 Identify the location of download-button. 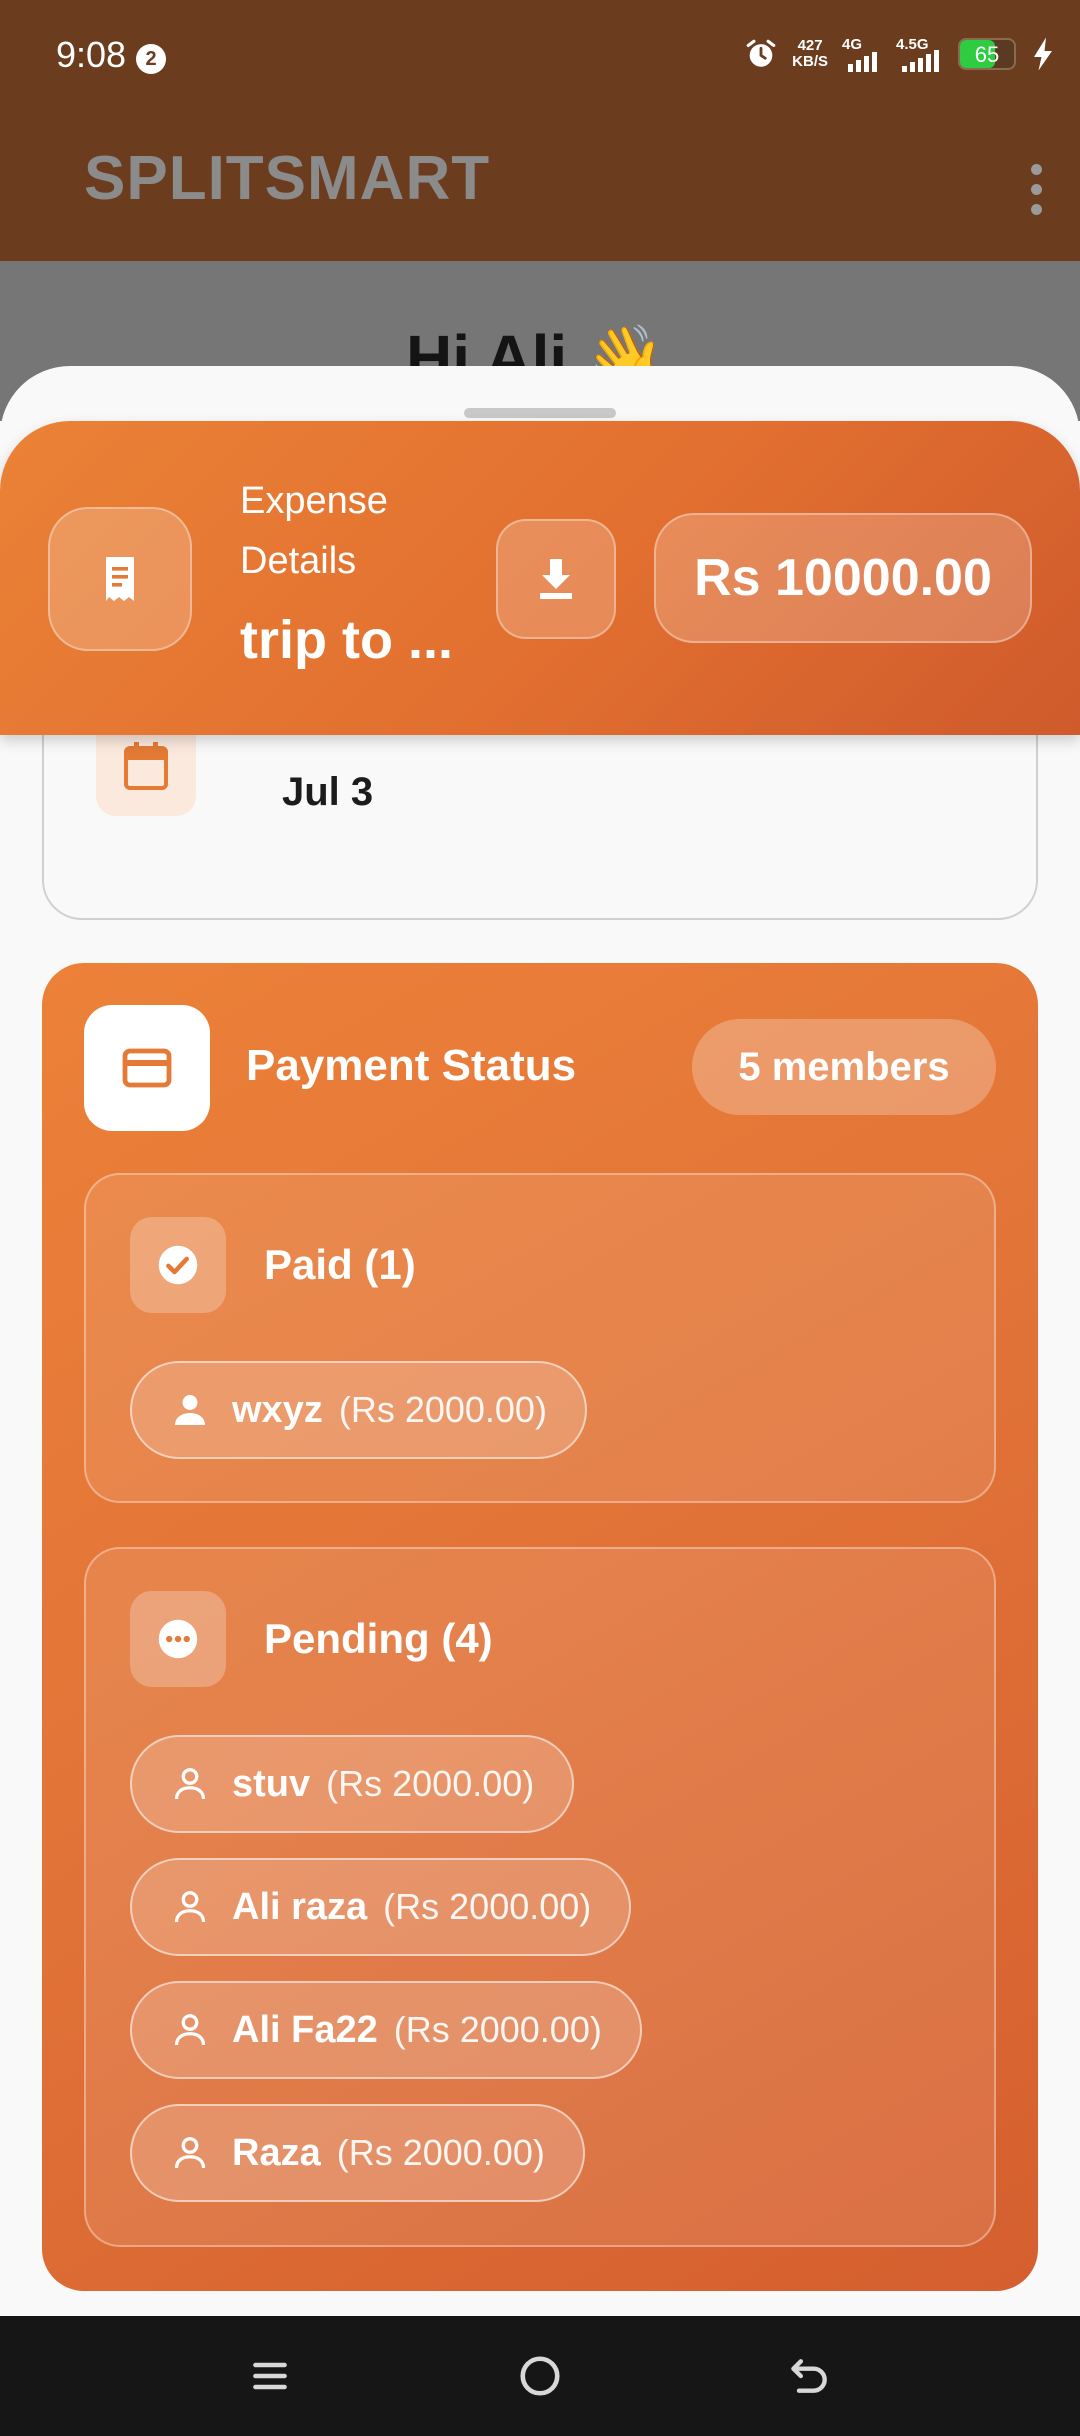
(556, 579).